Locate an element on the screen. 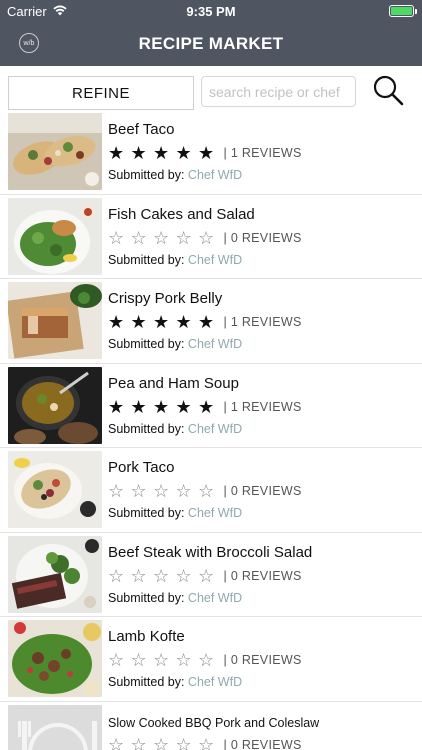 The height and width of the screenshot is (750, 422). beef-steak-photo is located at coordinates (55, 574).